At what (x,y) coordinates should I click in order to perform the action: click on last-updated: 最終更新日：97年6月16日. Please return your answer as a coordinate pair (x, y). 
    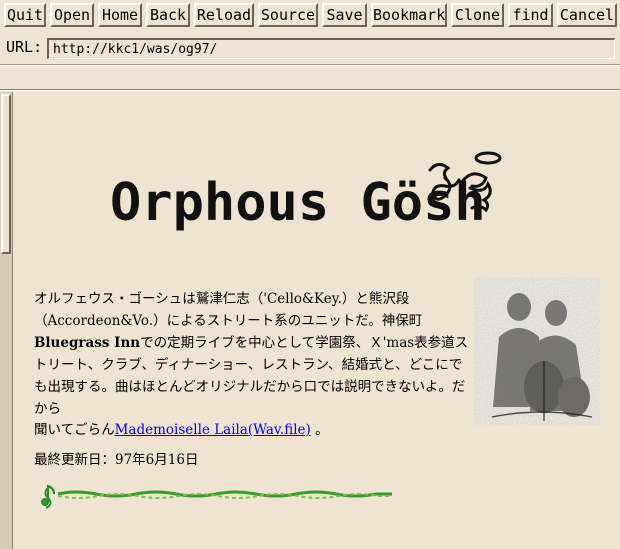
    Looking at the image, I should click on (116, 460).